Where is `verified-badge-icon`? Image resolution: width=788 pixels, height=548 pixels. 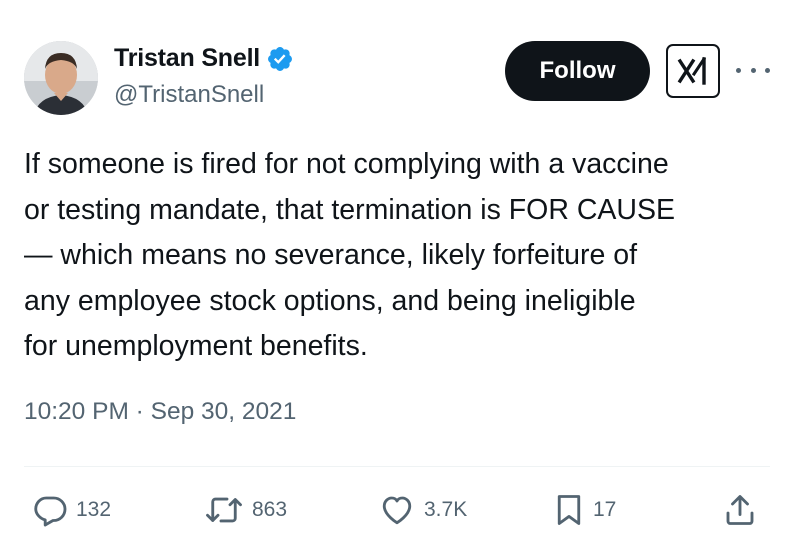 verified-badge-icon is located at coordinates (280, 59).